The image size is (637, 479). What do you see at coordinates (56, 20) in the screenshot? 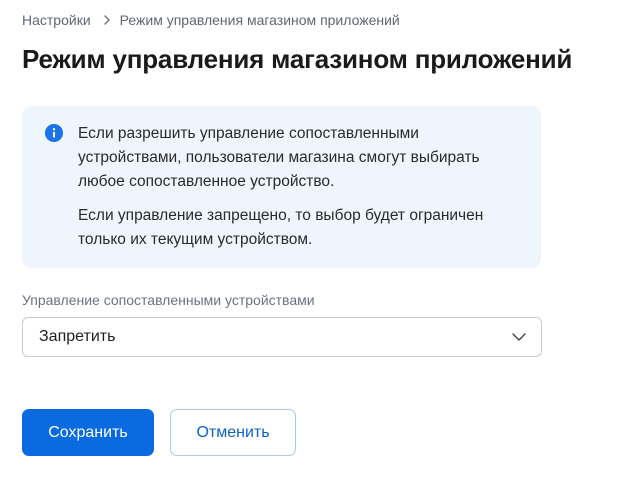
I see `breadcrumb-settings-link: Настройки` at bounding box center [56, 20].